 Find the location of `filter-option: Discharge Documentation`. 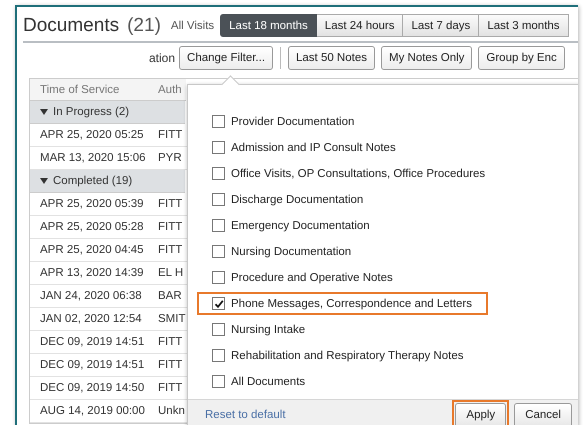

filter-option: Discharge Documentation is located at coordinates (288, 199).